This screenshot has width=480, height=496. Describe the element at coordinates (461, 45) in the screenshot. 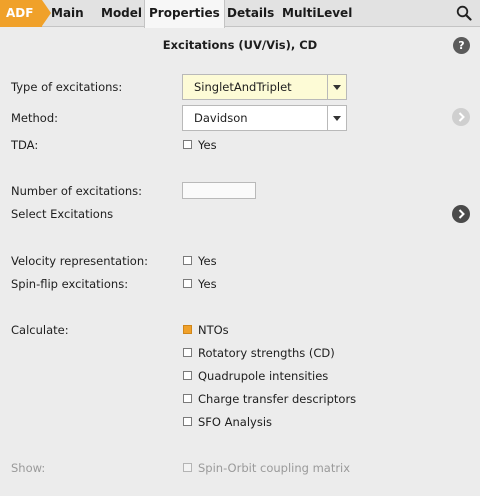

I see `help-icon: ?` at that location.